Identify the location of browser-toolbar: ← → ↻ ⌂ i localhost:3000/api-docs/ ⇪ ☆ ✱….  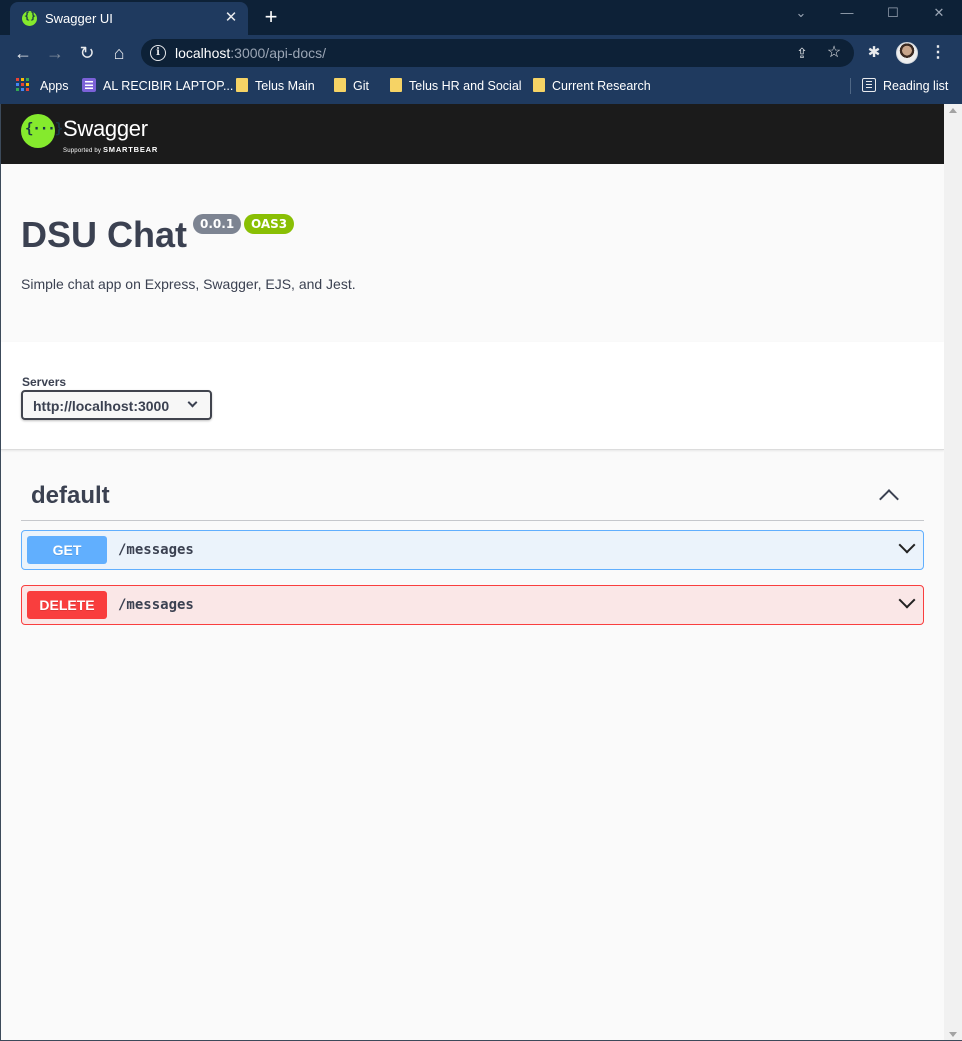
(481, 53).